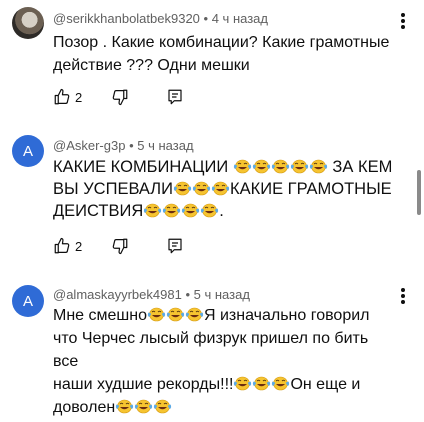  Describe the element at coordinates (310, 189) in the screenshot. I see `comment-text-part: КАКИЕ ГРАМОТНЫЕ` at that location.